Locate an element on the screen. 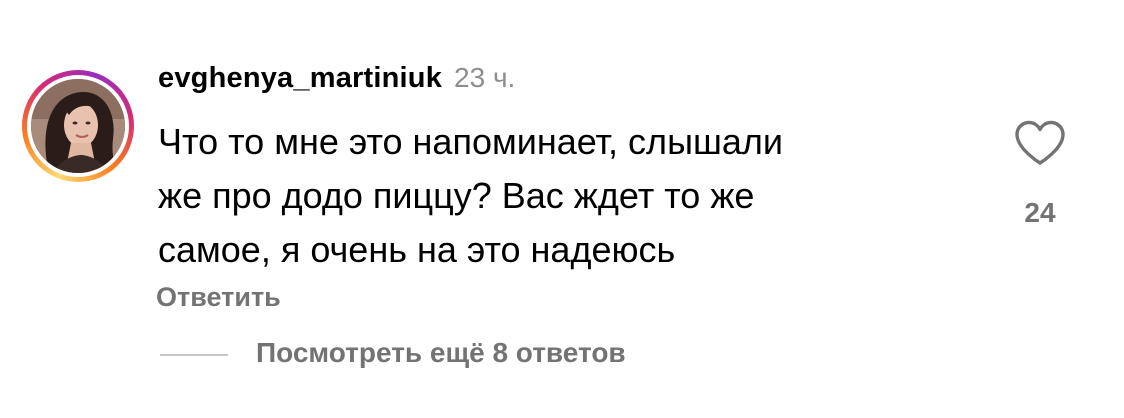  comment-text-line: Что то мне это напоминает, слышали is located at coordinates (470, 141).